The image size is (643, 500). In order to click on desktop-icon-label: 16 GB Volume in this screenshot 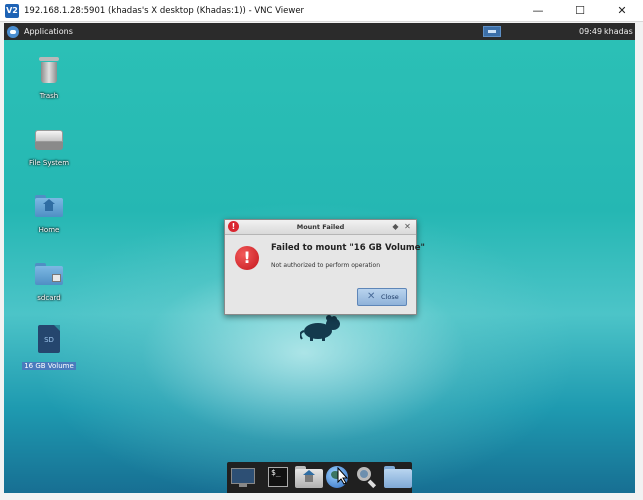, I will do `click(49, 366)`.